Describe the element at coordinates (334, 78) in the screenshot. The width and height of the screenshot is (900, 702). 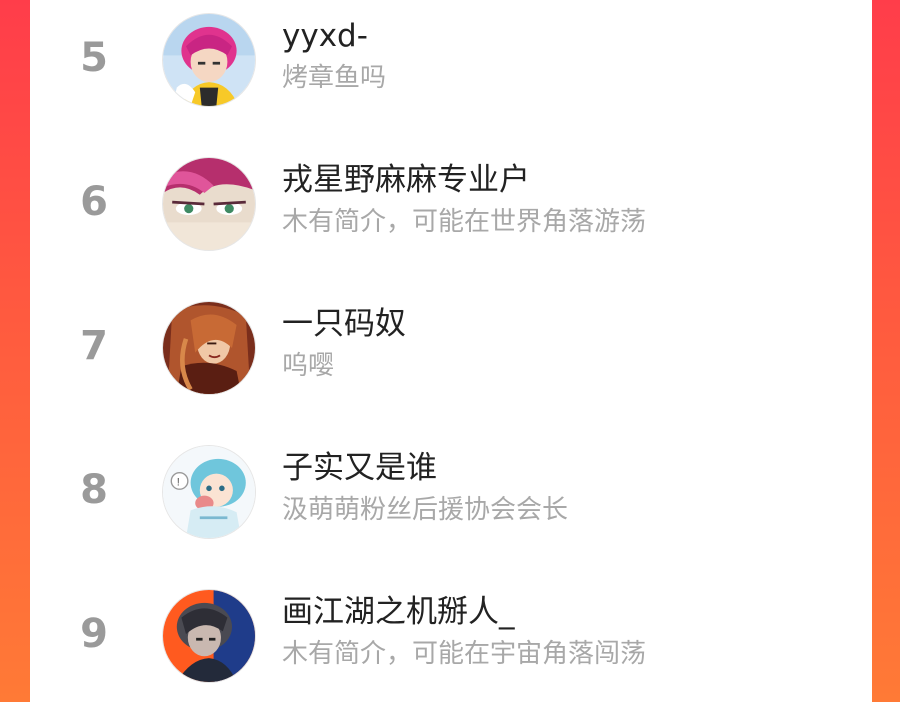
I see `user-bio: 烤章鱼吗` at that location.